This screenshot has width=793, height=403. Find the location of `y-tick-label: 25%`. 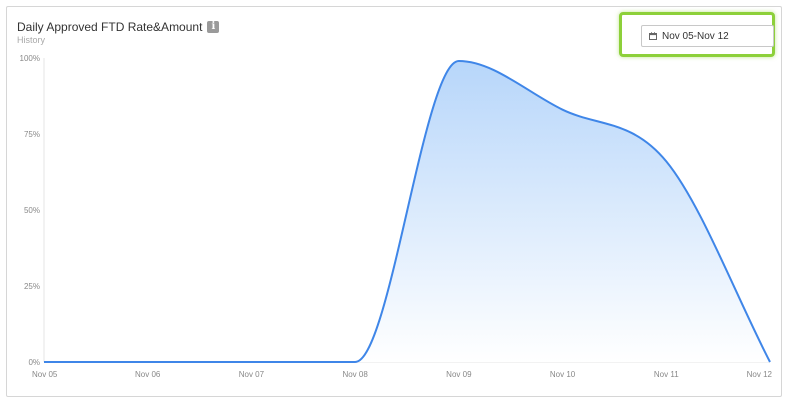

y-tick-label: 25% is located at coordinates (32, 286).